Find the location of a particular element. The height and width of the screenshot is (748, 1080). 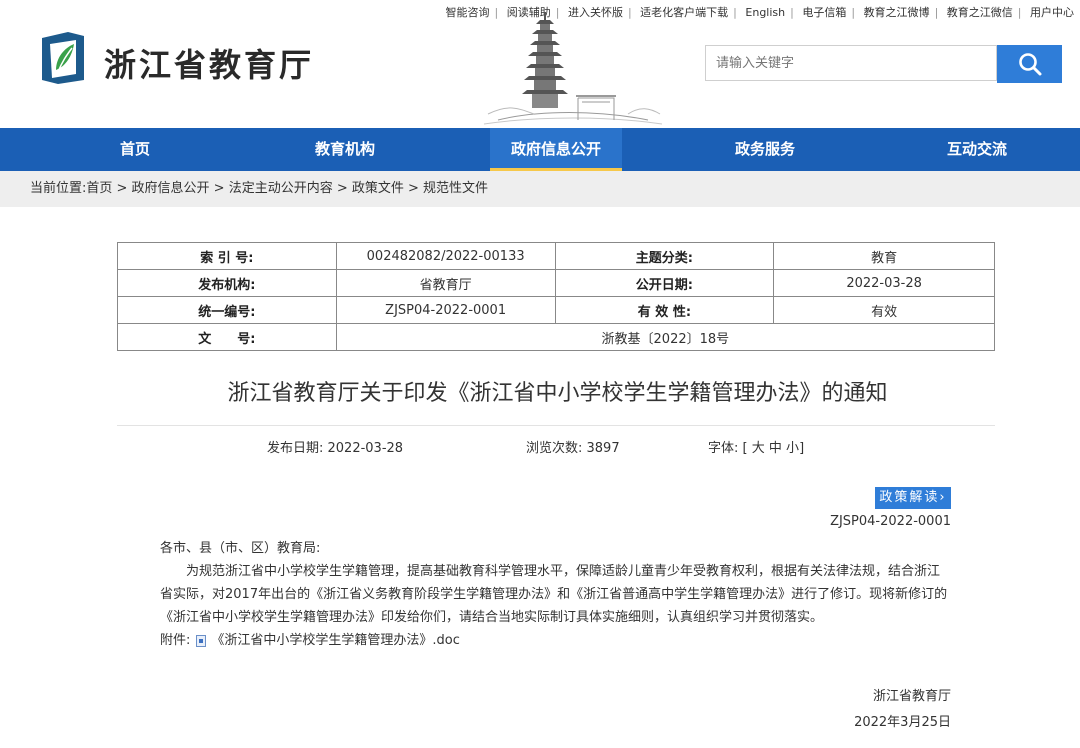

attachment-label: 附件: is located at coordinates (175, 640).